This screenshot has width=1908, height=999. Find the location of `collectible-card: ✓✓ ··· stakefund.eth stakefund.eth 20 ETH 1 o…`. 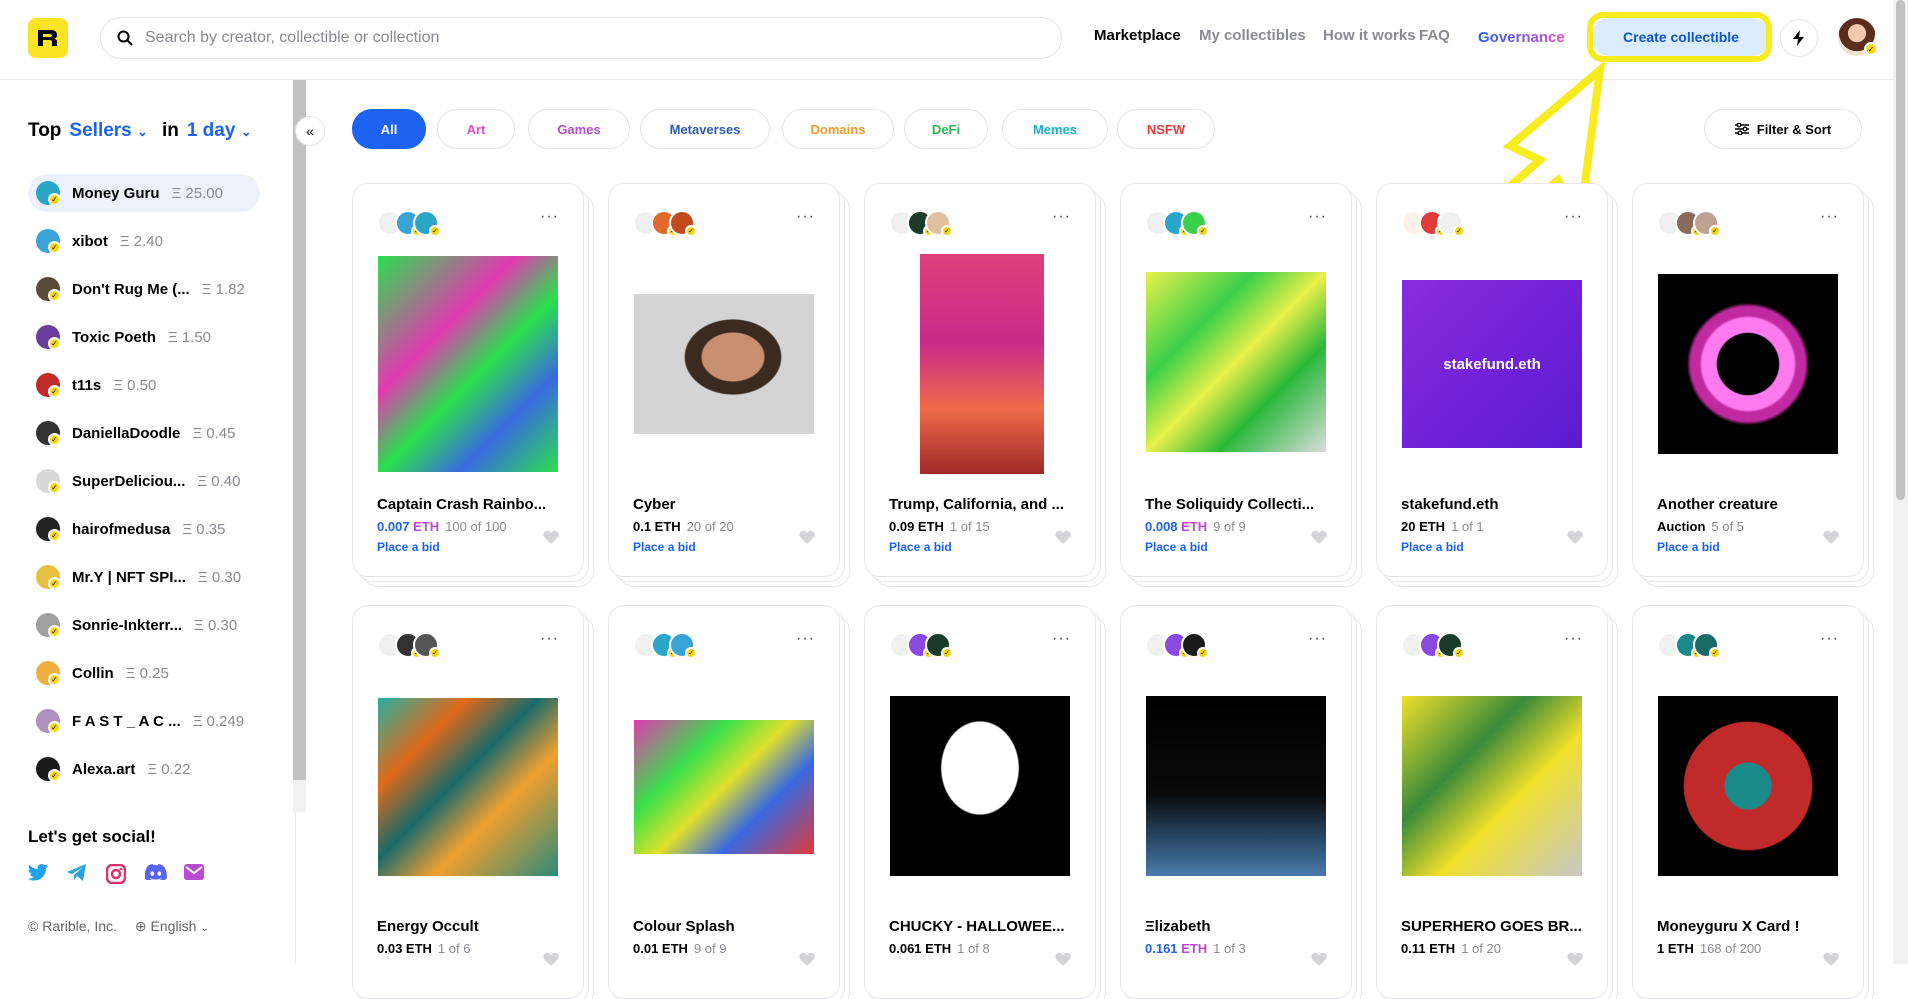

collectible-card: ✓✓ ··· stakefund.eth stakefund.eth 20 ETH 1 o… is located at coordinates (1492, 380).